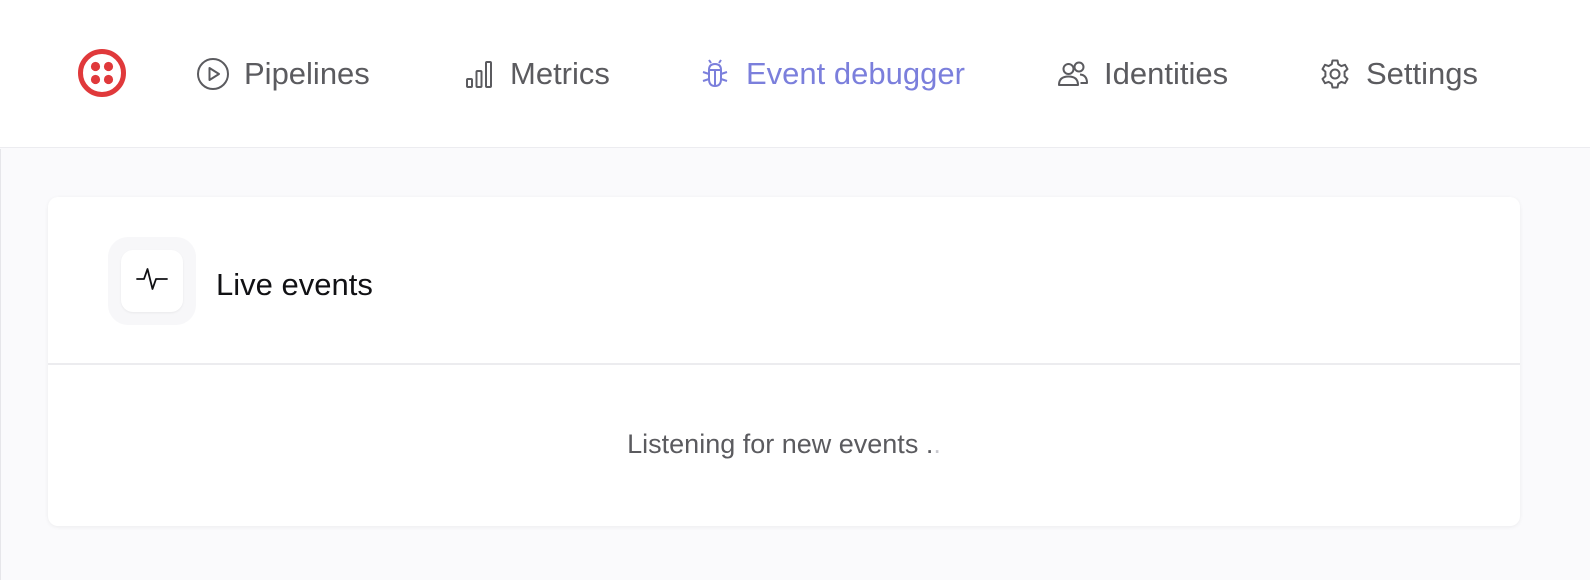 This screenshot has width=1590, height=580. What do you see at coordinates (715, 74) in the screenshot?
I see `bug-icon` at bounding box center [715, 74].